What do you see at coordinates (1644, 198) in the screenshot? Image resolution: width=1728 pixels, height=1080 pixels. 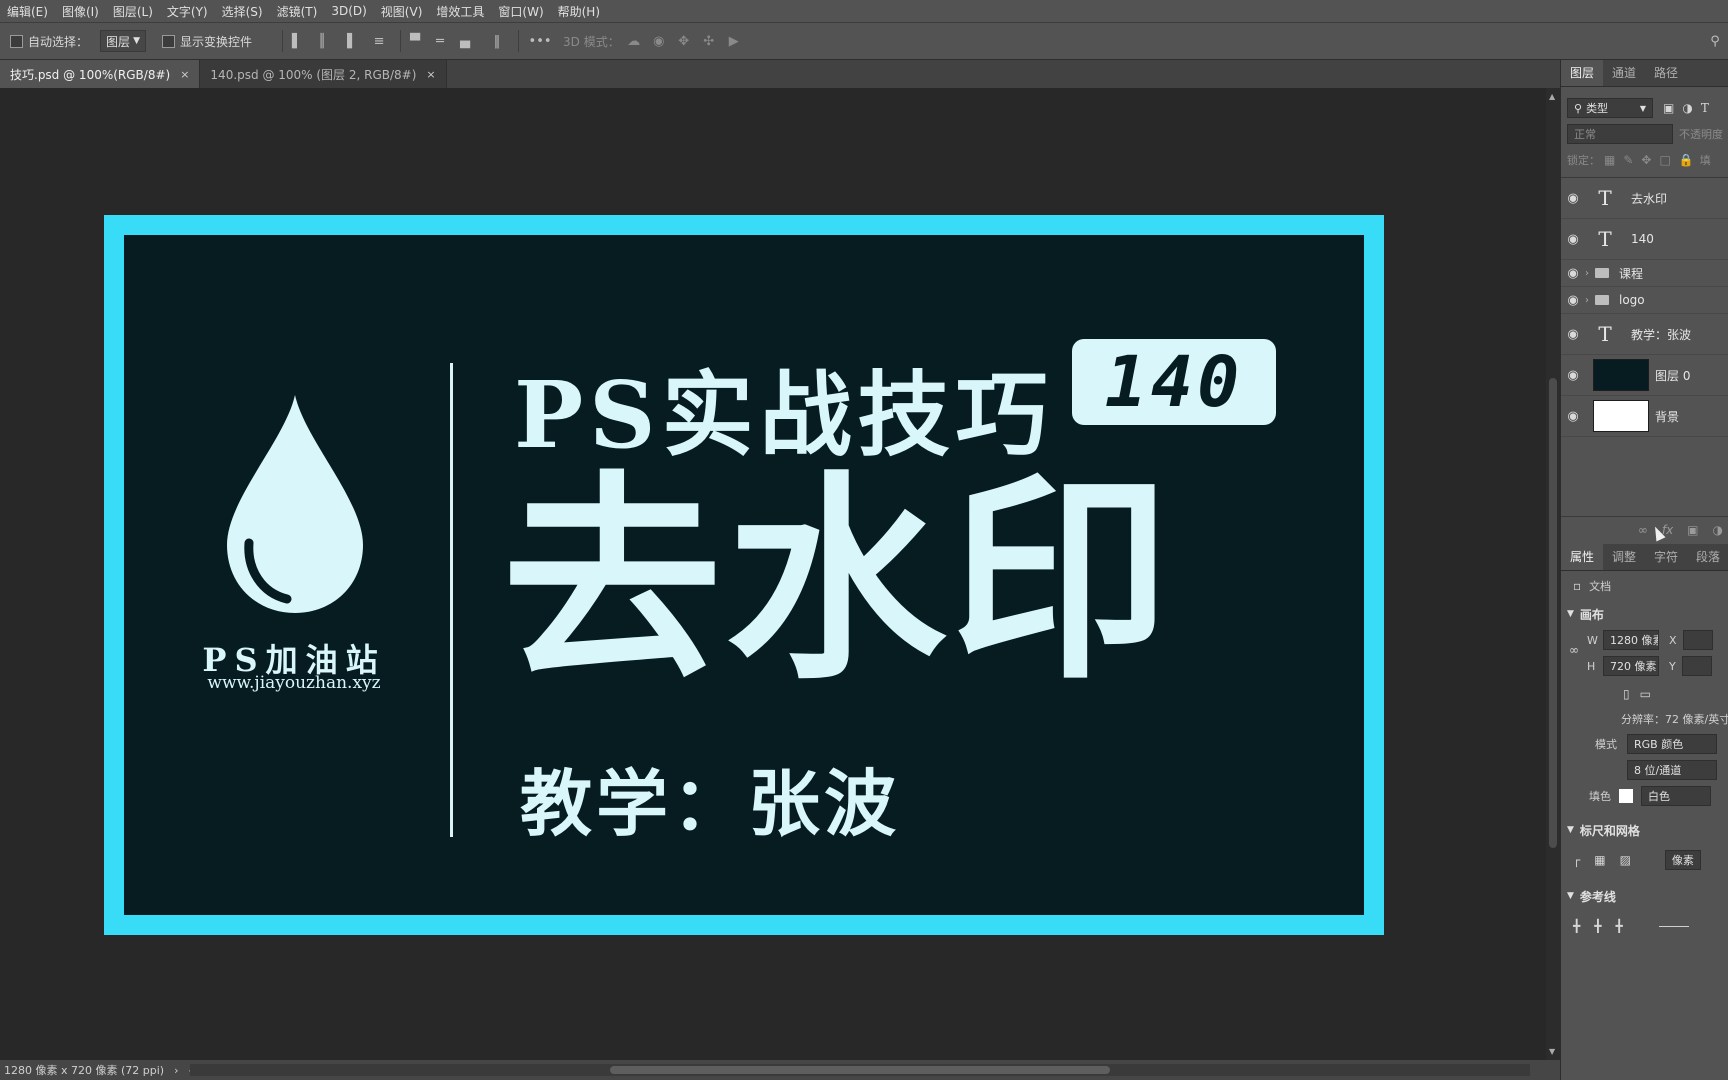 I see `layer-row: ◉ T 去水印` at bounding box center [1644, 198].